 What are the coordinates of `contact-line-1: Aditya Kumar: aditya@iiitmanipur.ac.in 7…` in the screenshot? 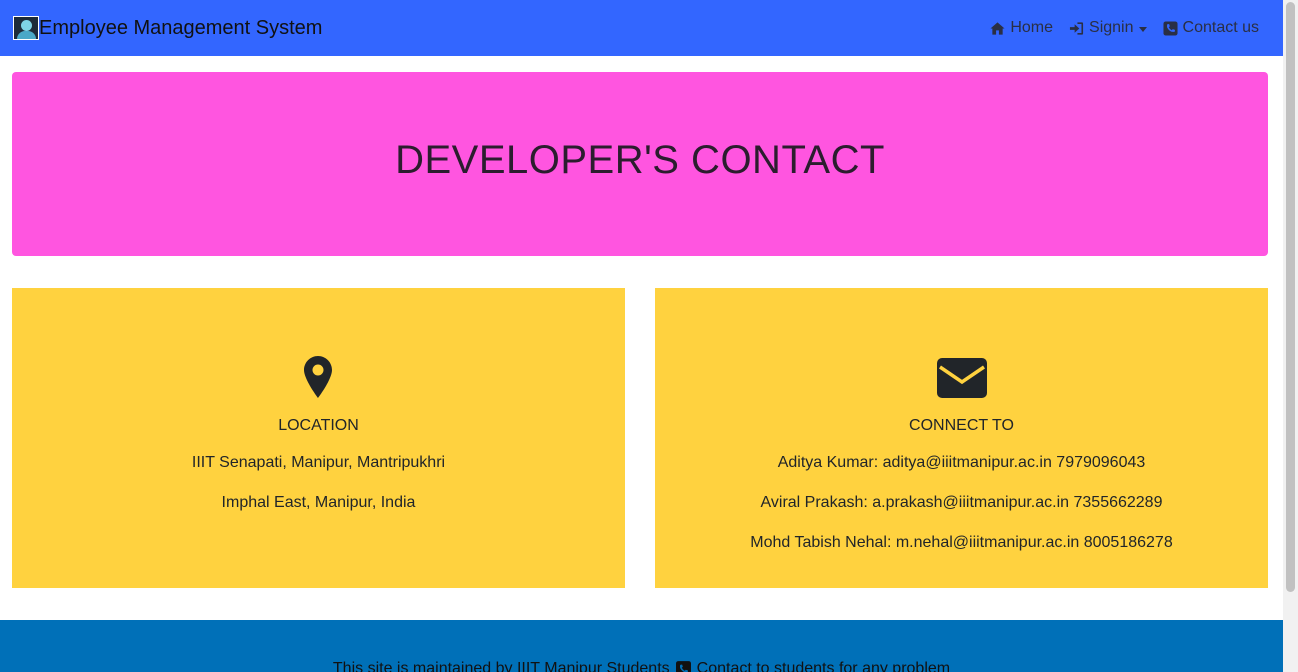 It's located at (961, 462).